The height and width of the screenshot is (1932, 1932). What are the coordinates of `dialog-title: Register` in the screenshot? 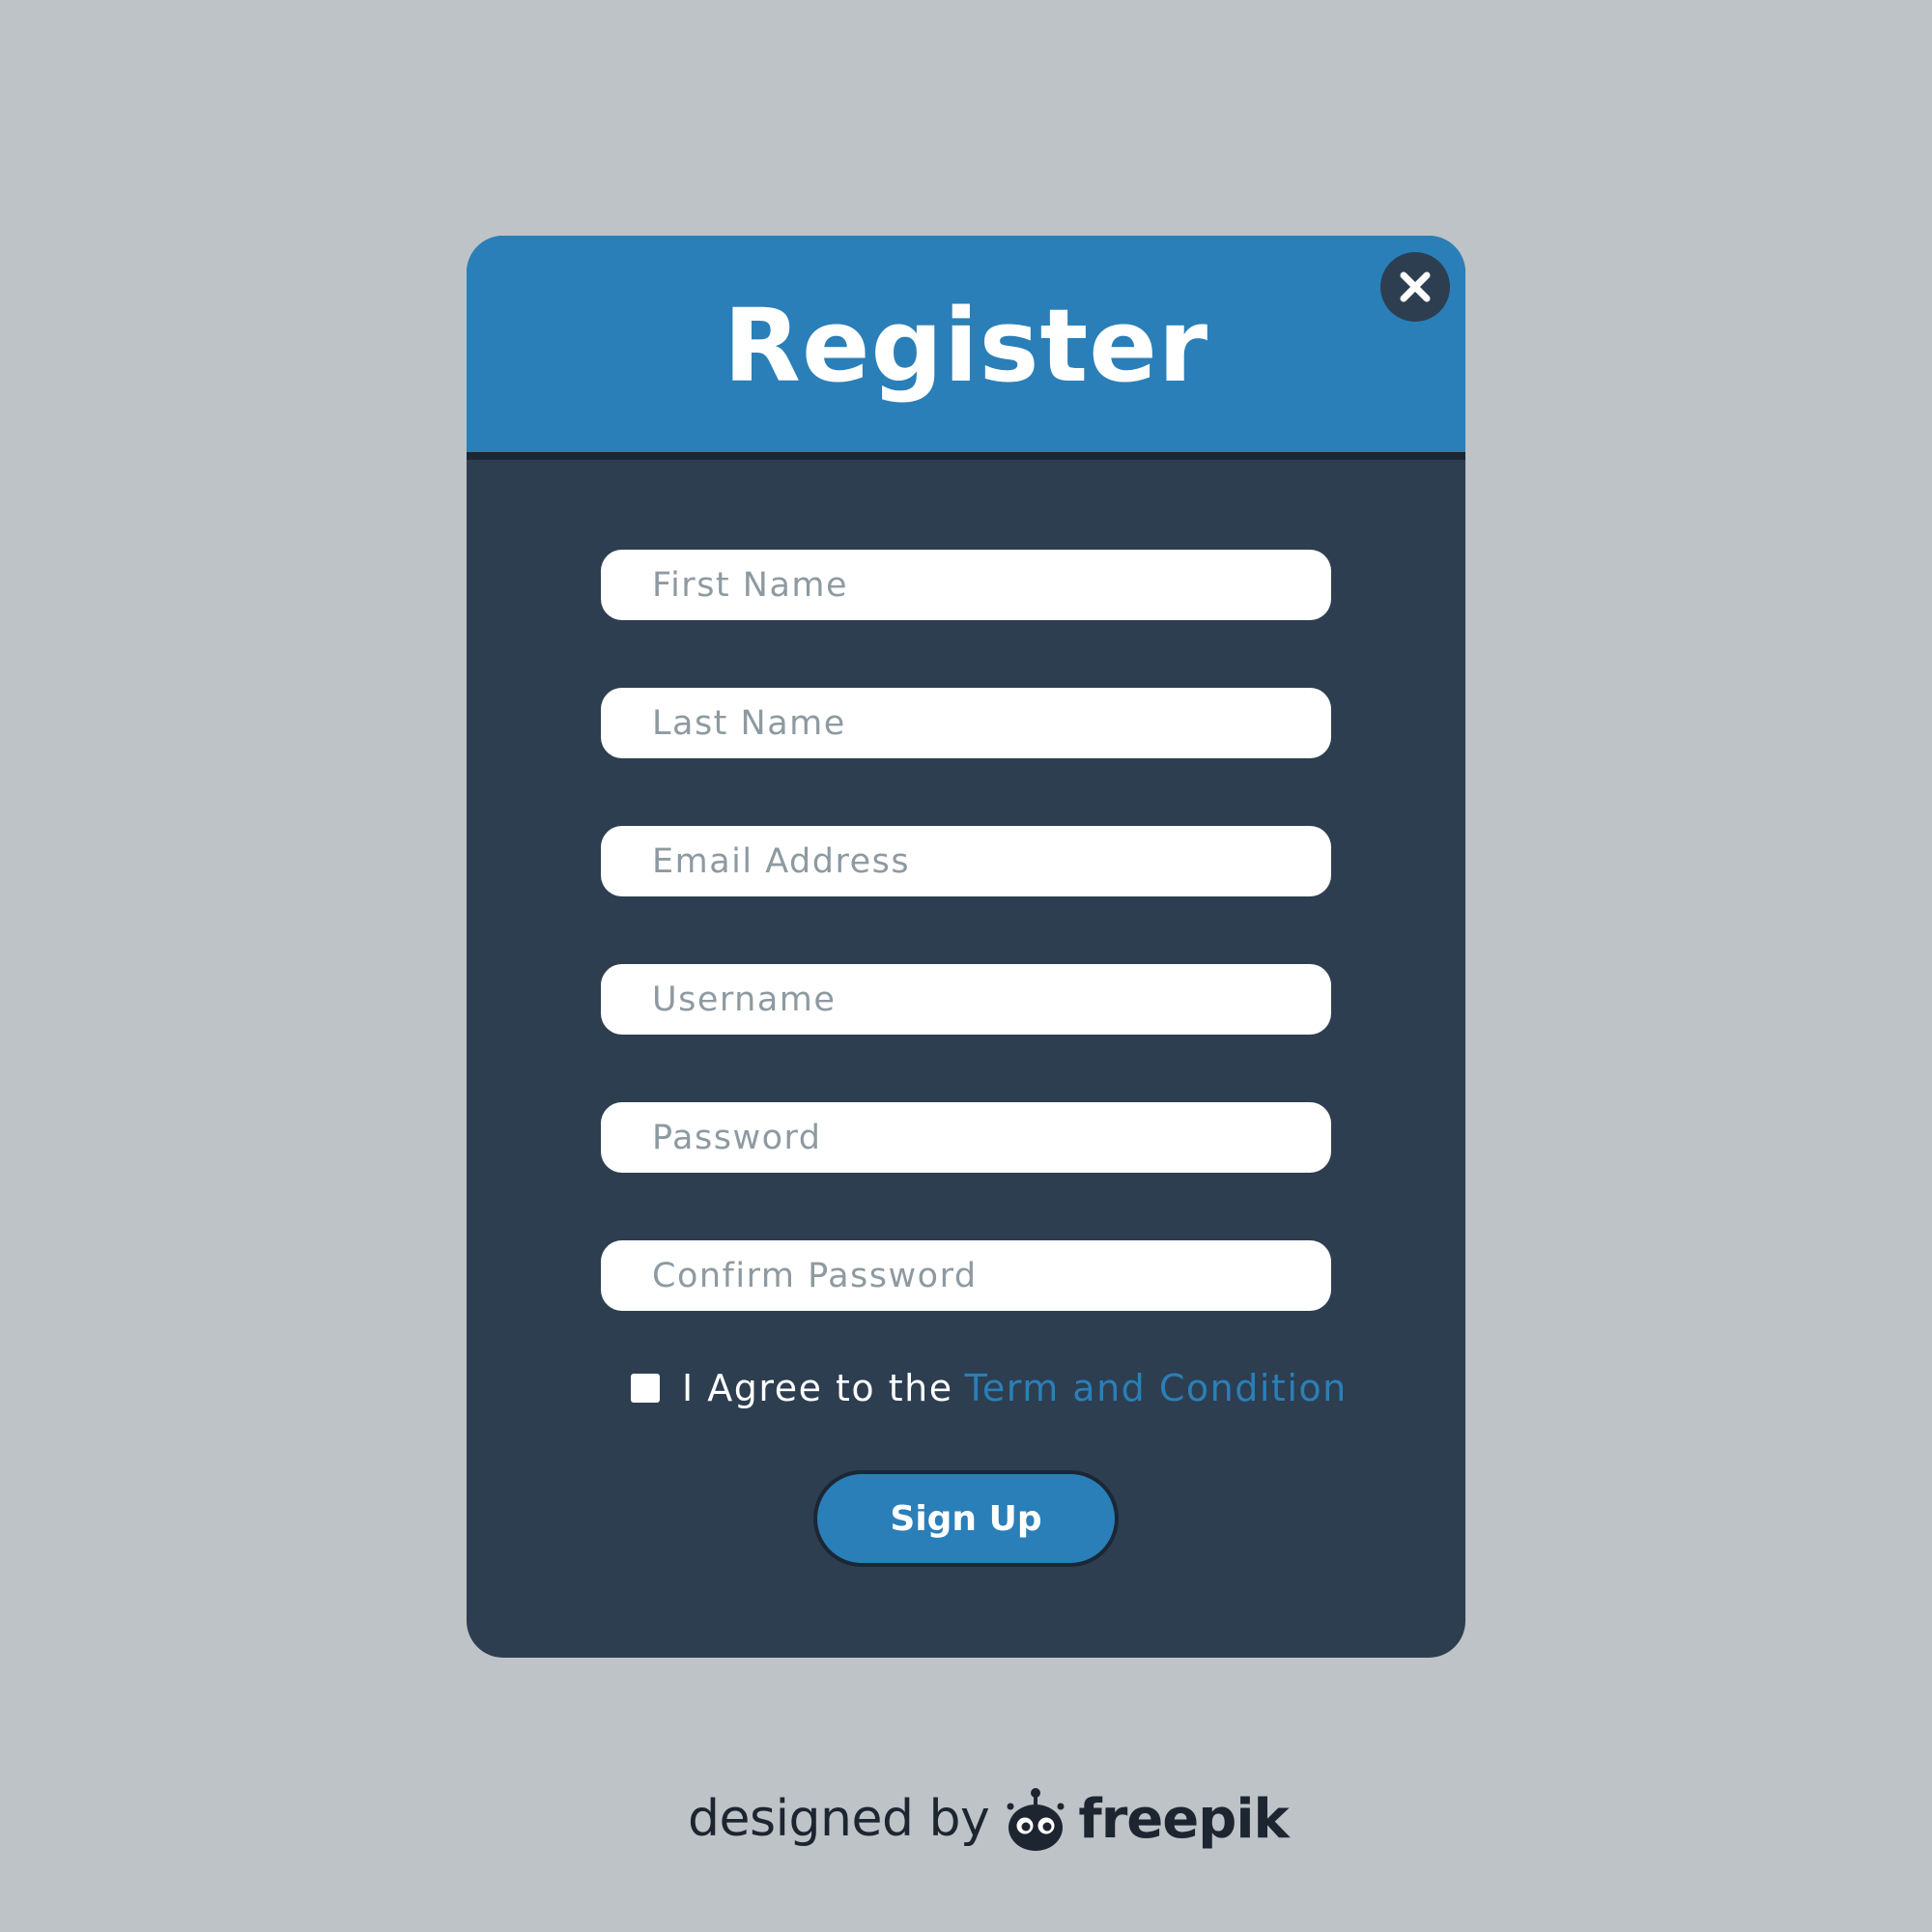 It's located at (966, 346).